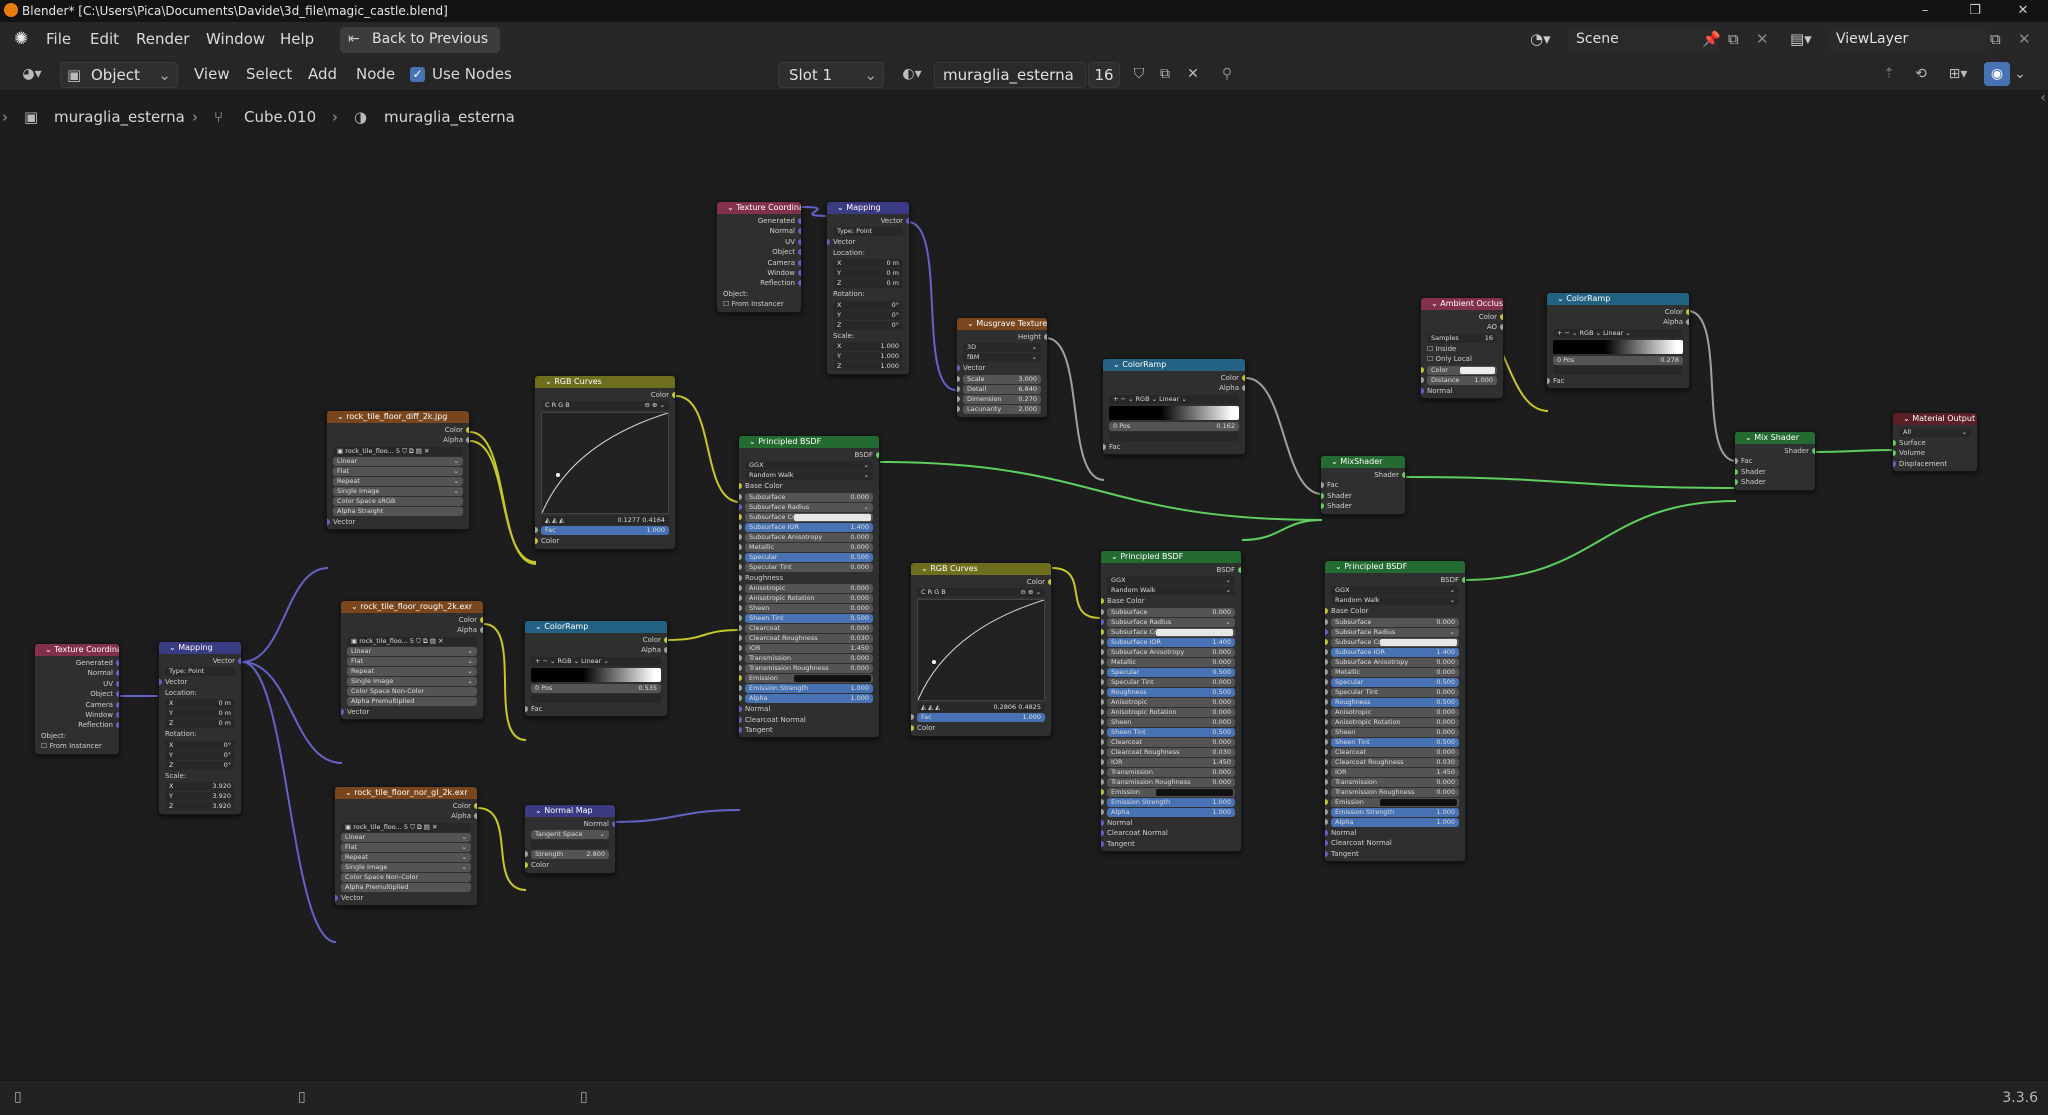 Image resolution: width=2048 pixels, height=1115 pixels. Describe the element at coordinates (398, 461) in the screenshot. I see `image-option-dropdown: Linear ⌄` at that location.